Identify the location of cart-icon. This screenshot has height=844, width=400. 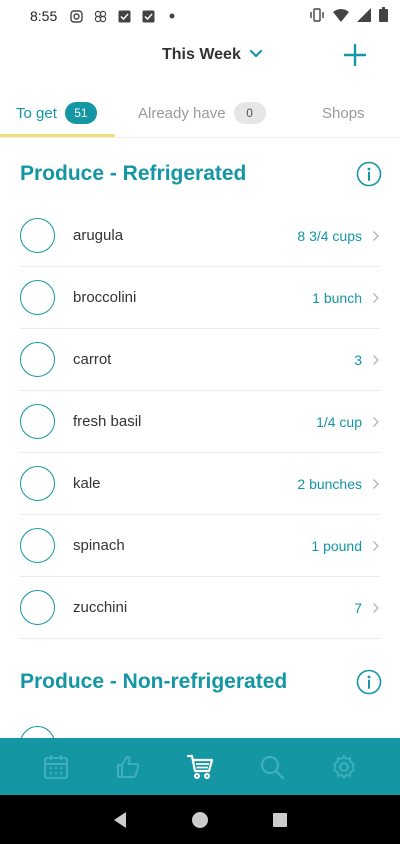
(200, 766).